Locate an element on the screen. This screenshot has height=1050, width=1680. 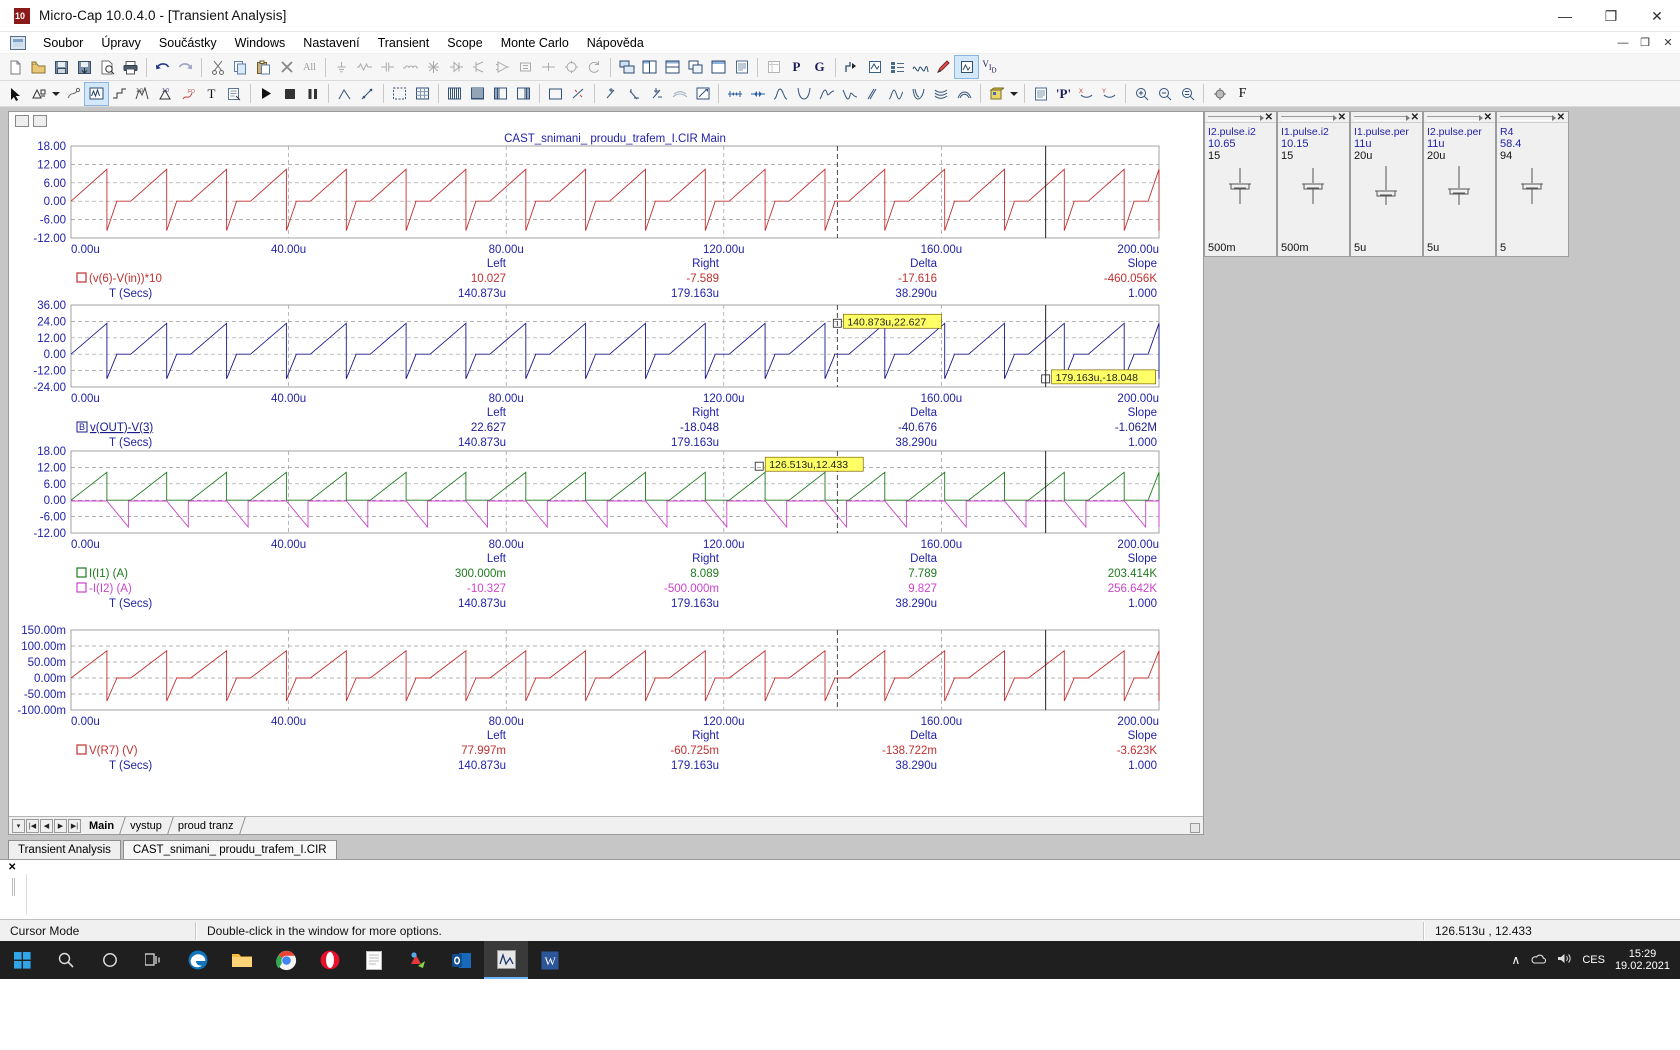
palette-dropdown-icon is located at coordinates (1014, 94).